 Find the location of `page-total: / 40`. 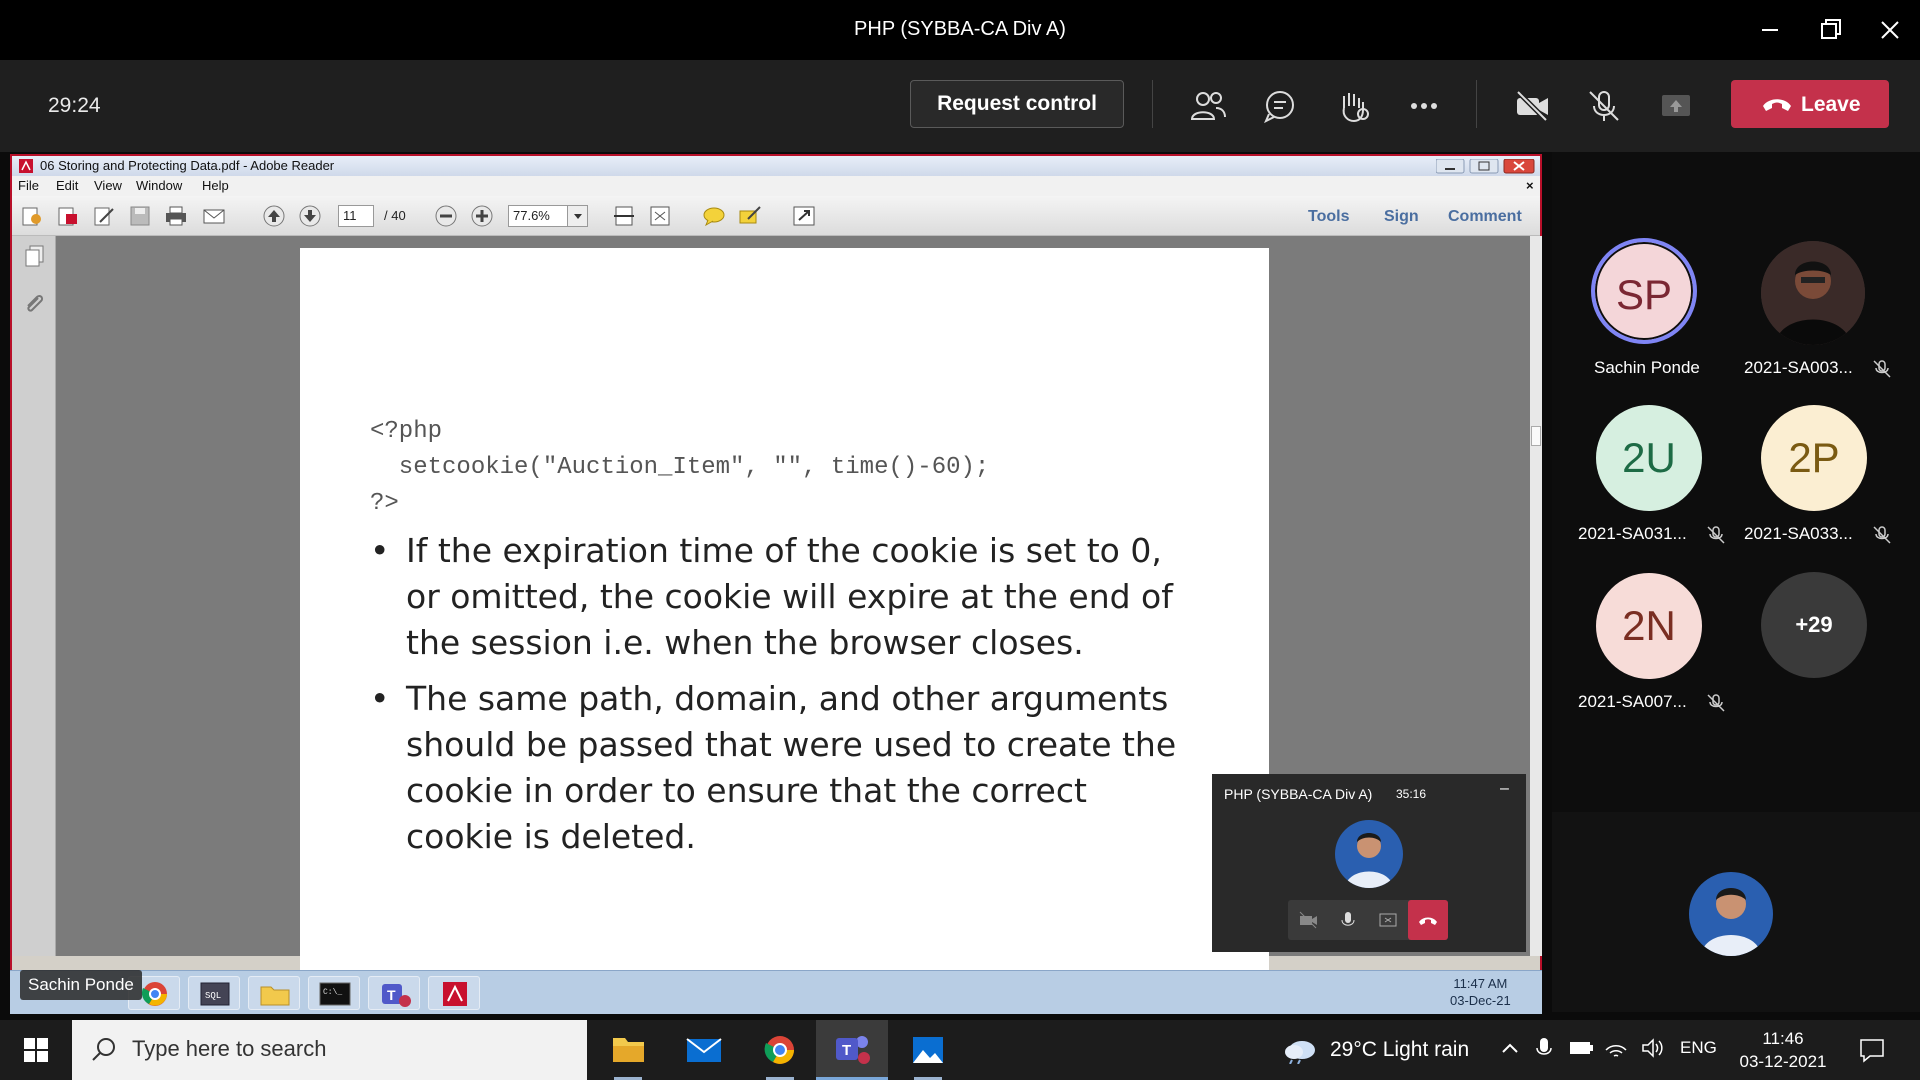

page-total: / 40 is located at coordinates (395, 215).